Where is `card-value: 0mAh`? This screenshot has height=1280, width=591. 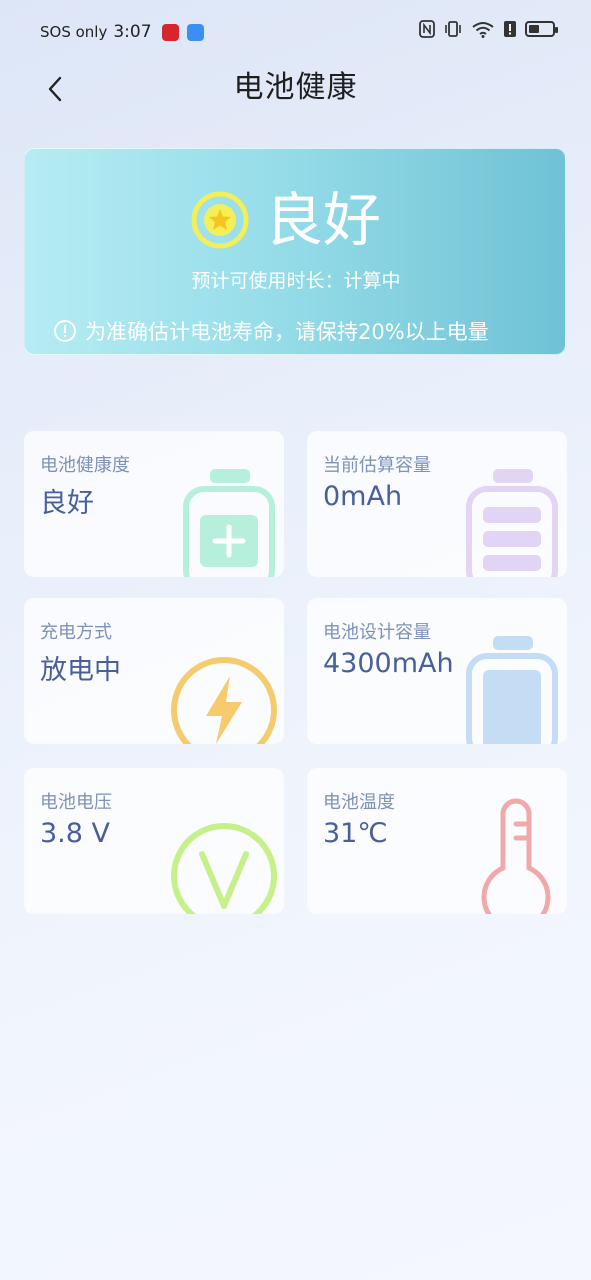
card-value: 0mAh is located at coordinates (363, 496).